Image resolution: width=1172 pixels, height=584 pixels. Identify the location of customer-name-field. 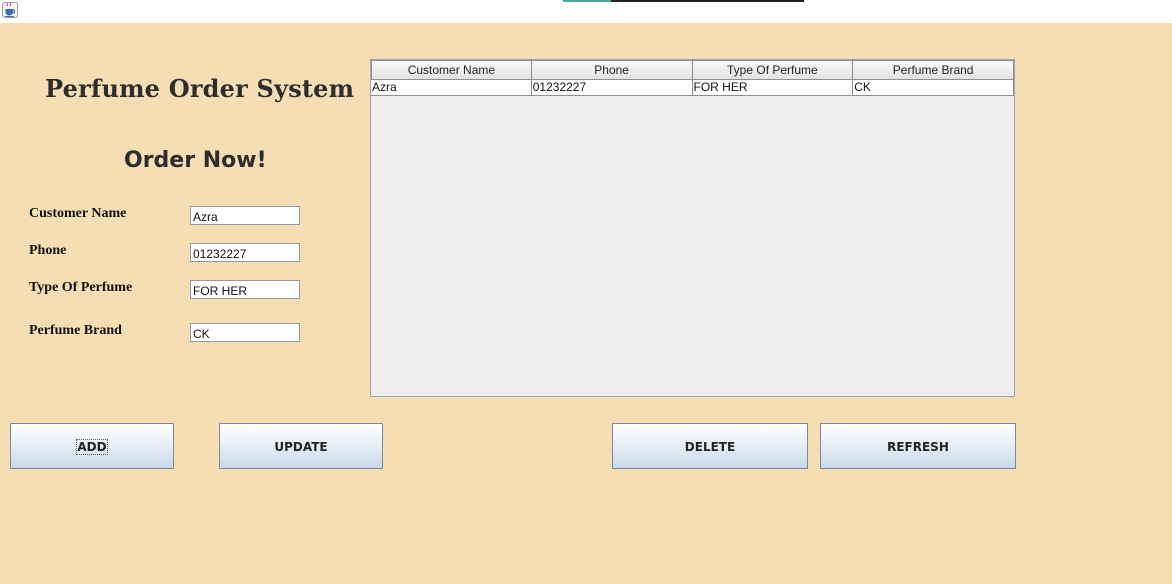
(245, 215).